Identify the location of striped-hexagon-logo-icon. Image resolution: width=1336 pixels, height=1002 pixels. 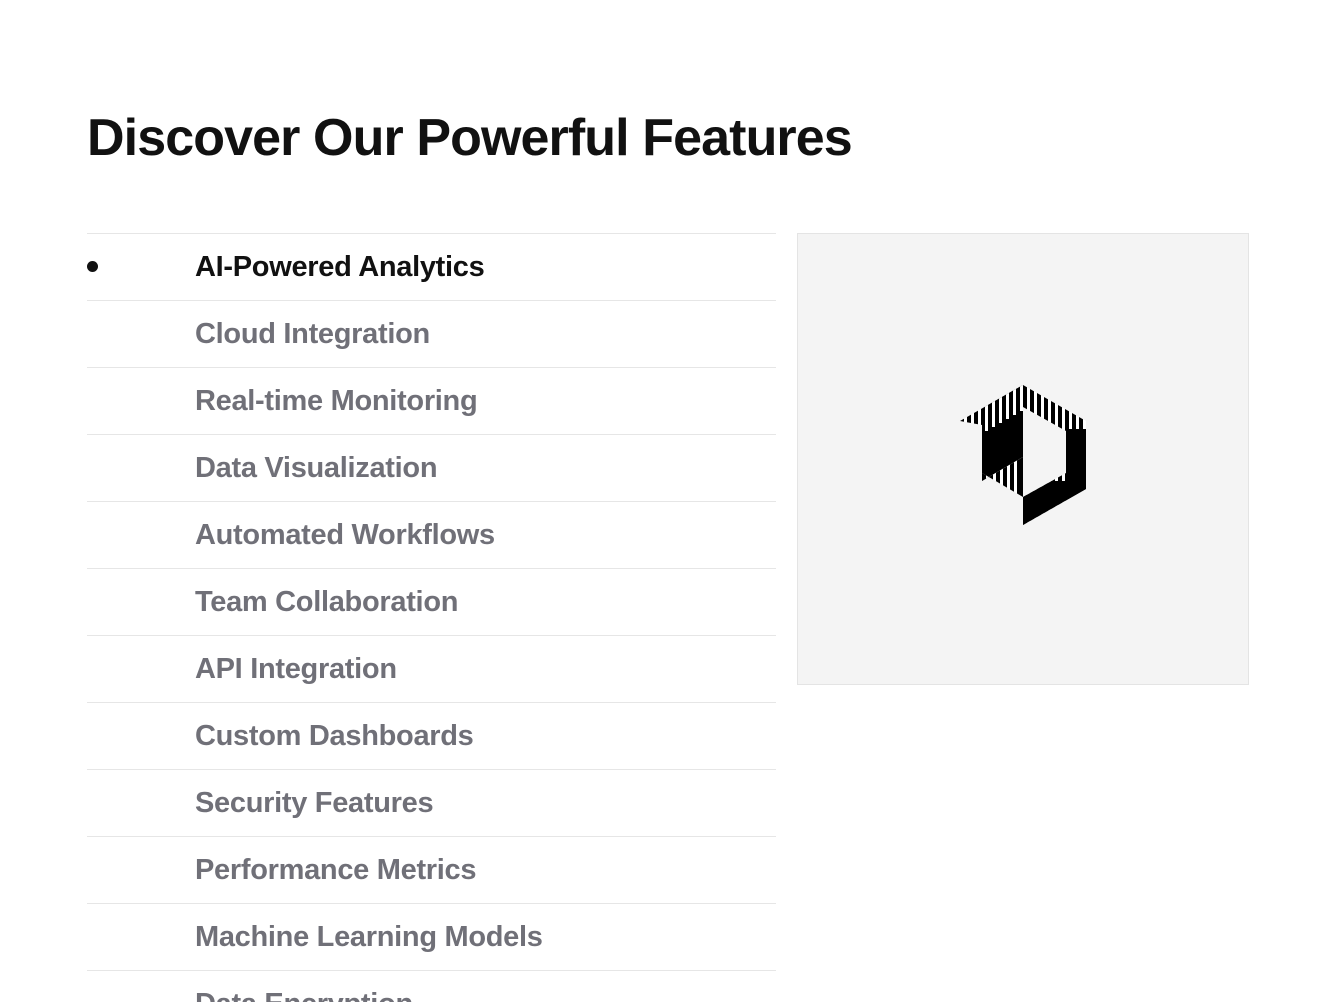
(1023, 455).